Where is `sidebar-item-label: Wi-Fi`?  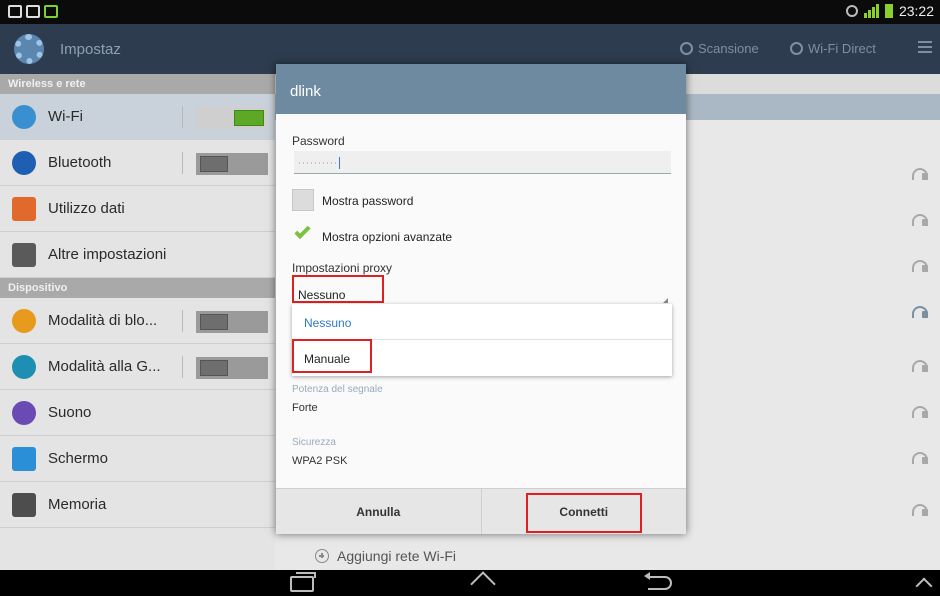
sidebar-item-label: Wi-Fi is located at coordinates (65, 116).